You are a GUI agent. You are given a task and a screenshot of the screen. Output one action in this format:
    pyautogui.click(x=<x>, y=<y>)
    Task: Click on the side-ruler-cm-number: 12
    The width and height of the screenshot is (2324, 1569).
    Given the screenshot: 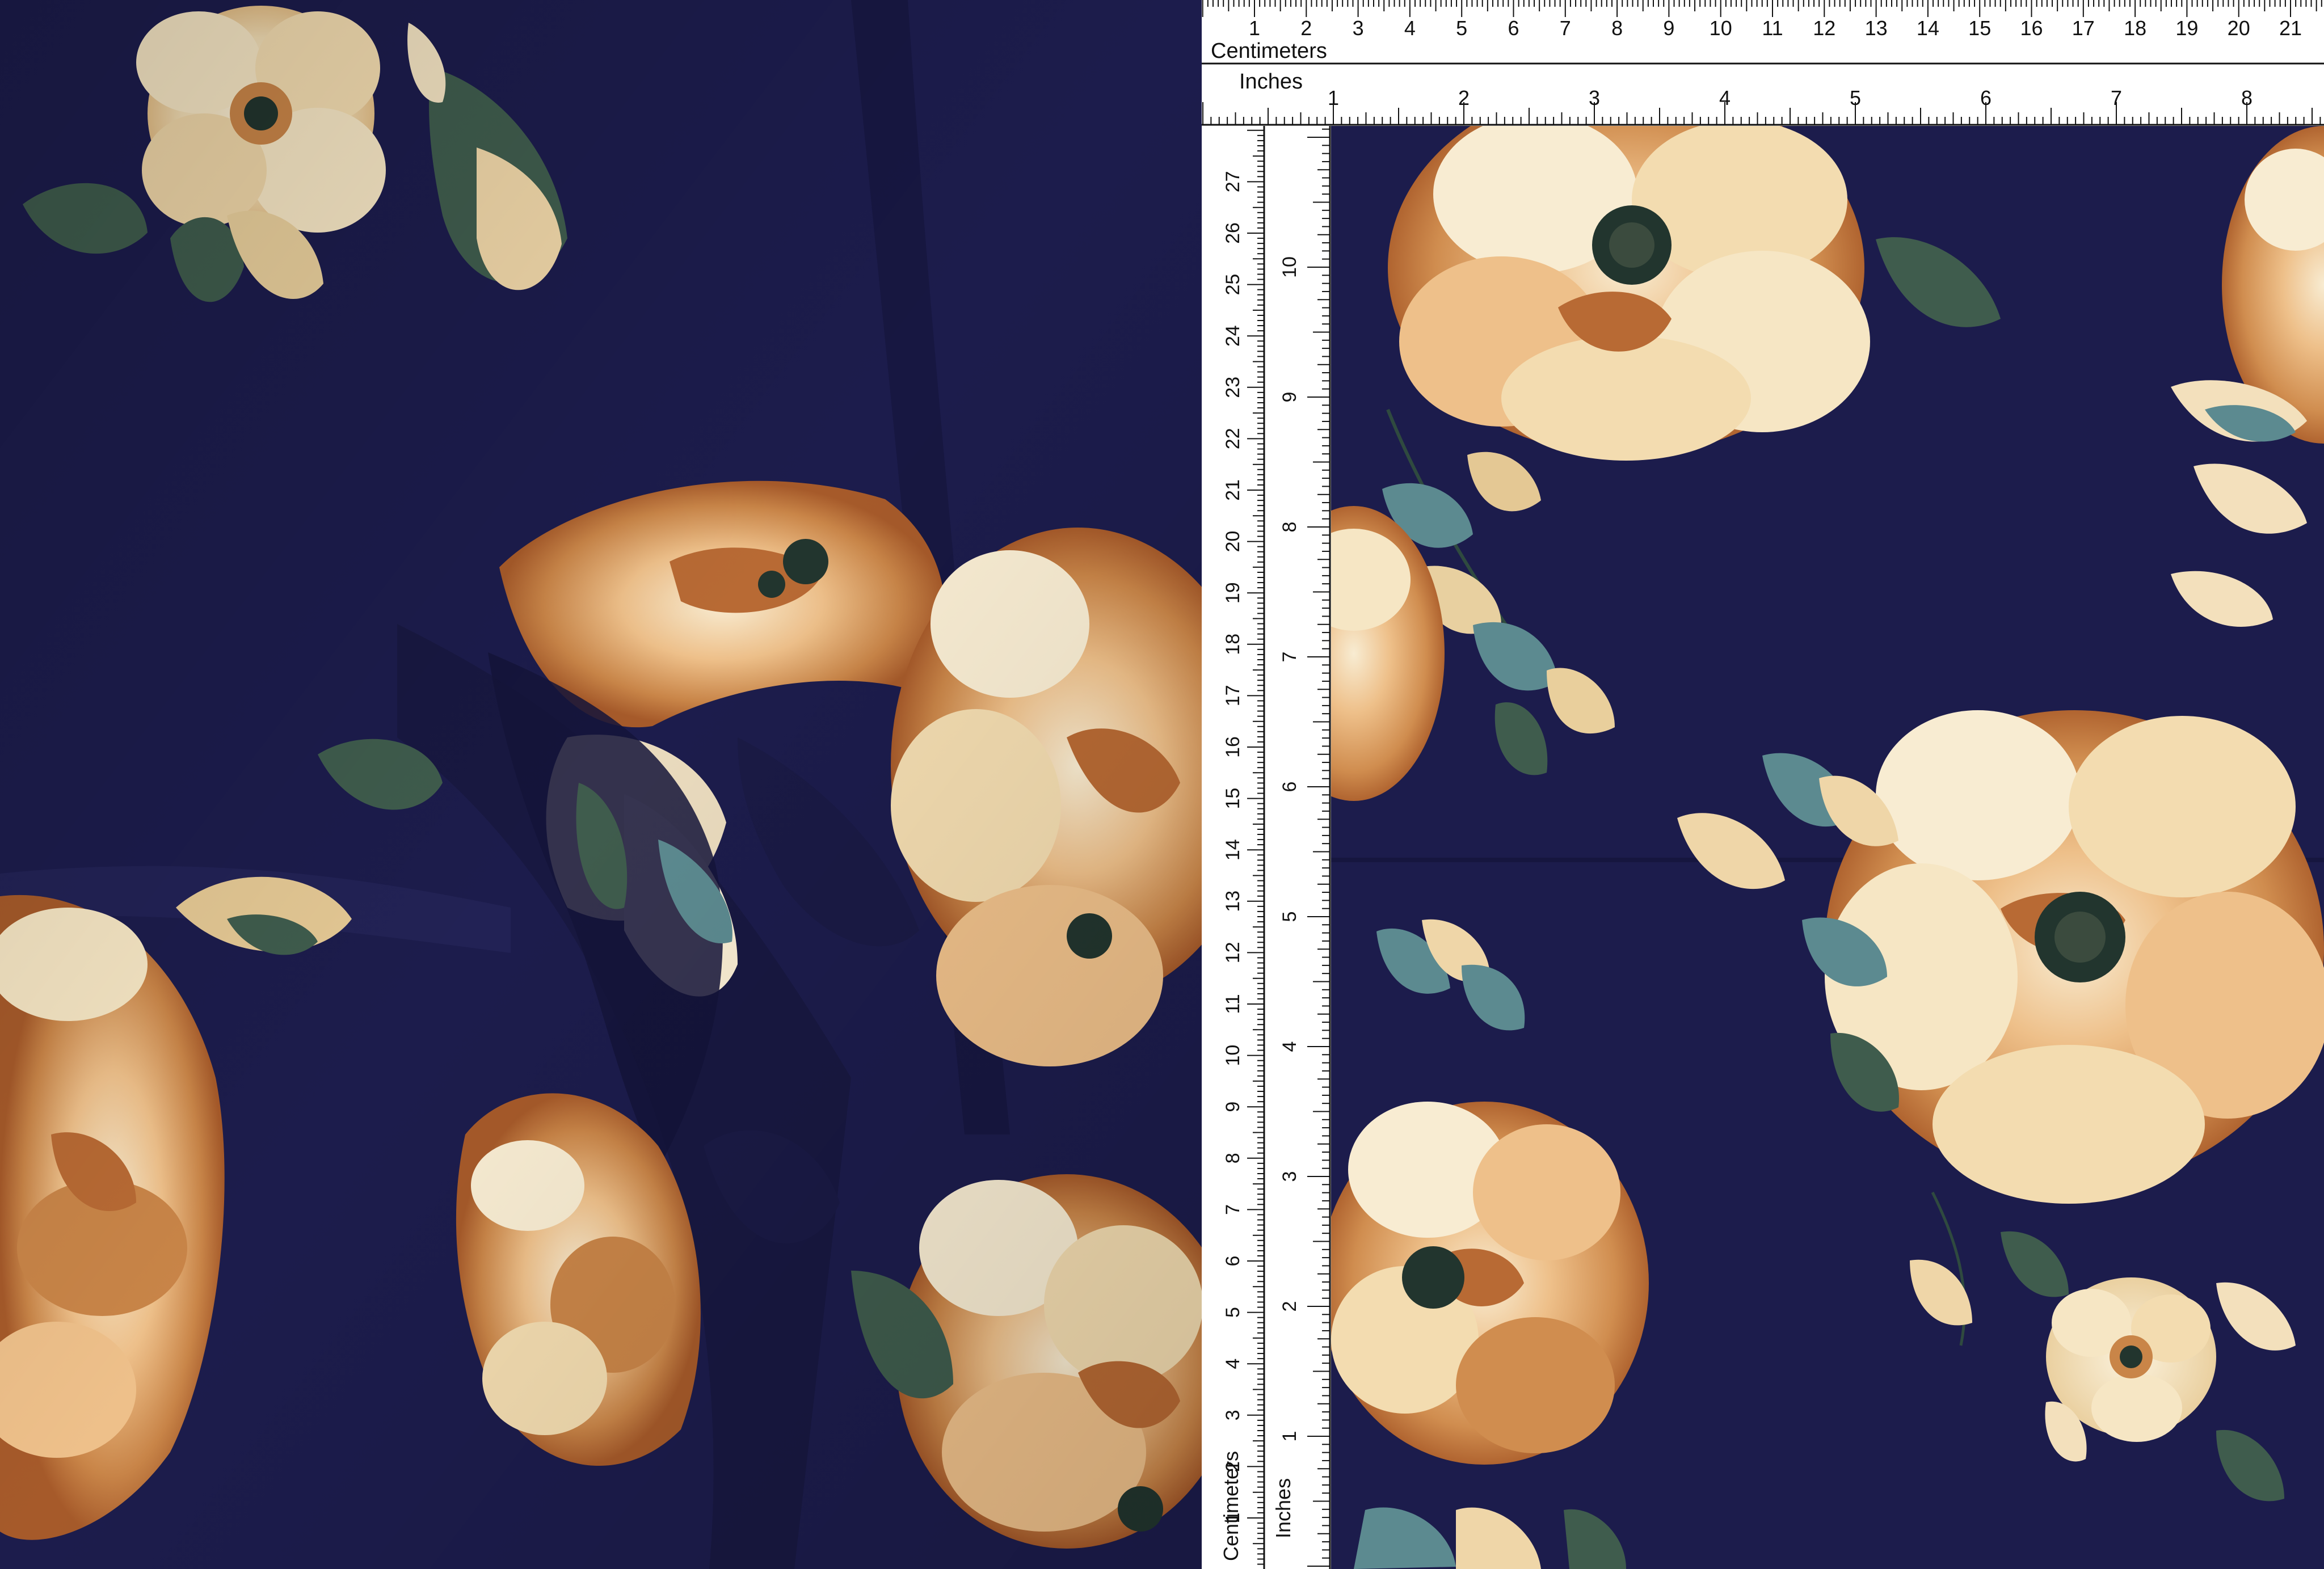 What is the action you would take?
    pyautogui.click(x=1233, y=953)
    